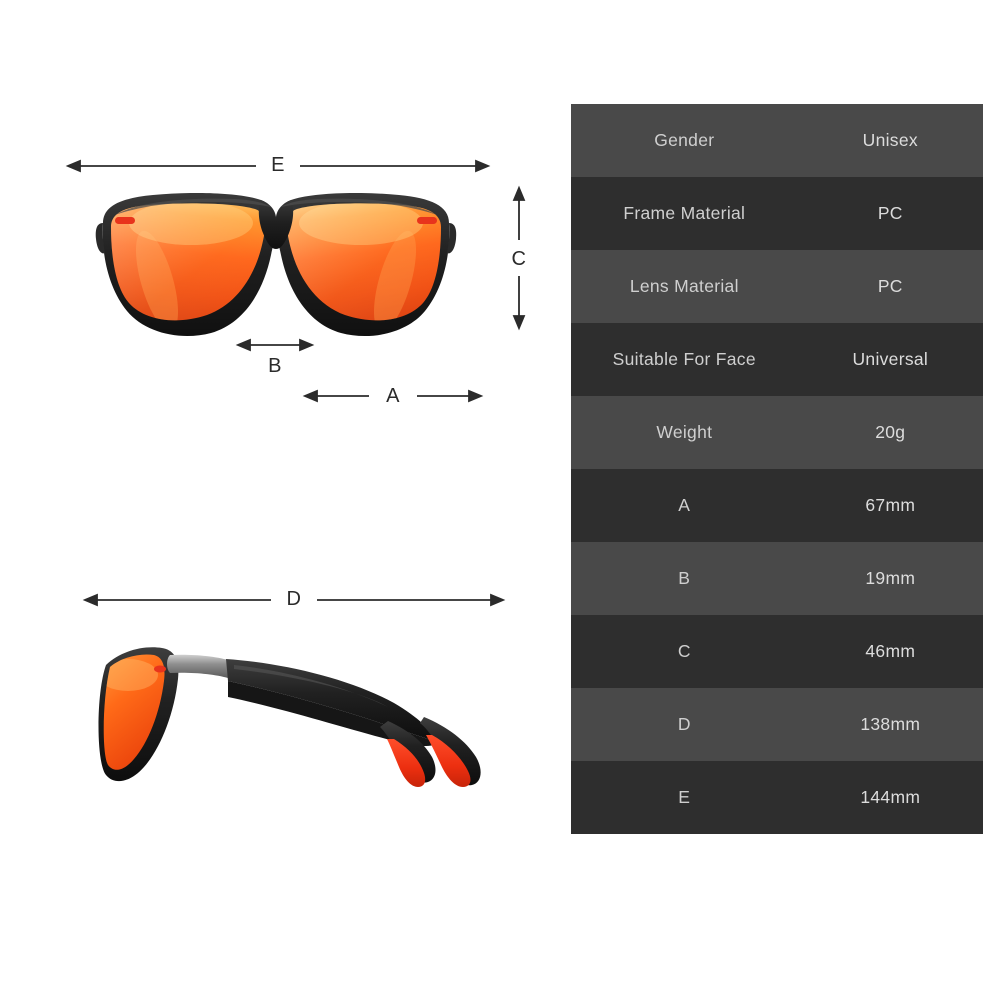 The height and width of the screenshot is (1000, 1000). Describe the element at coordinates (777, 432) in the screenshot. I see `table-row: Weight 20g` at that location.